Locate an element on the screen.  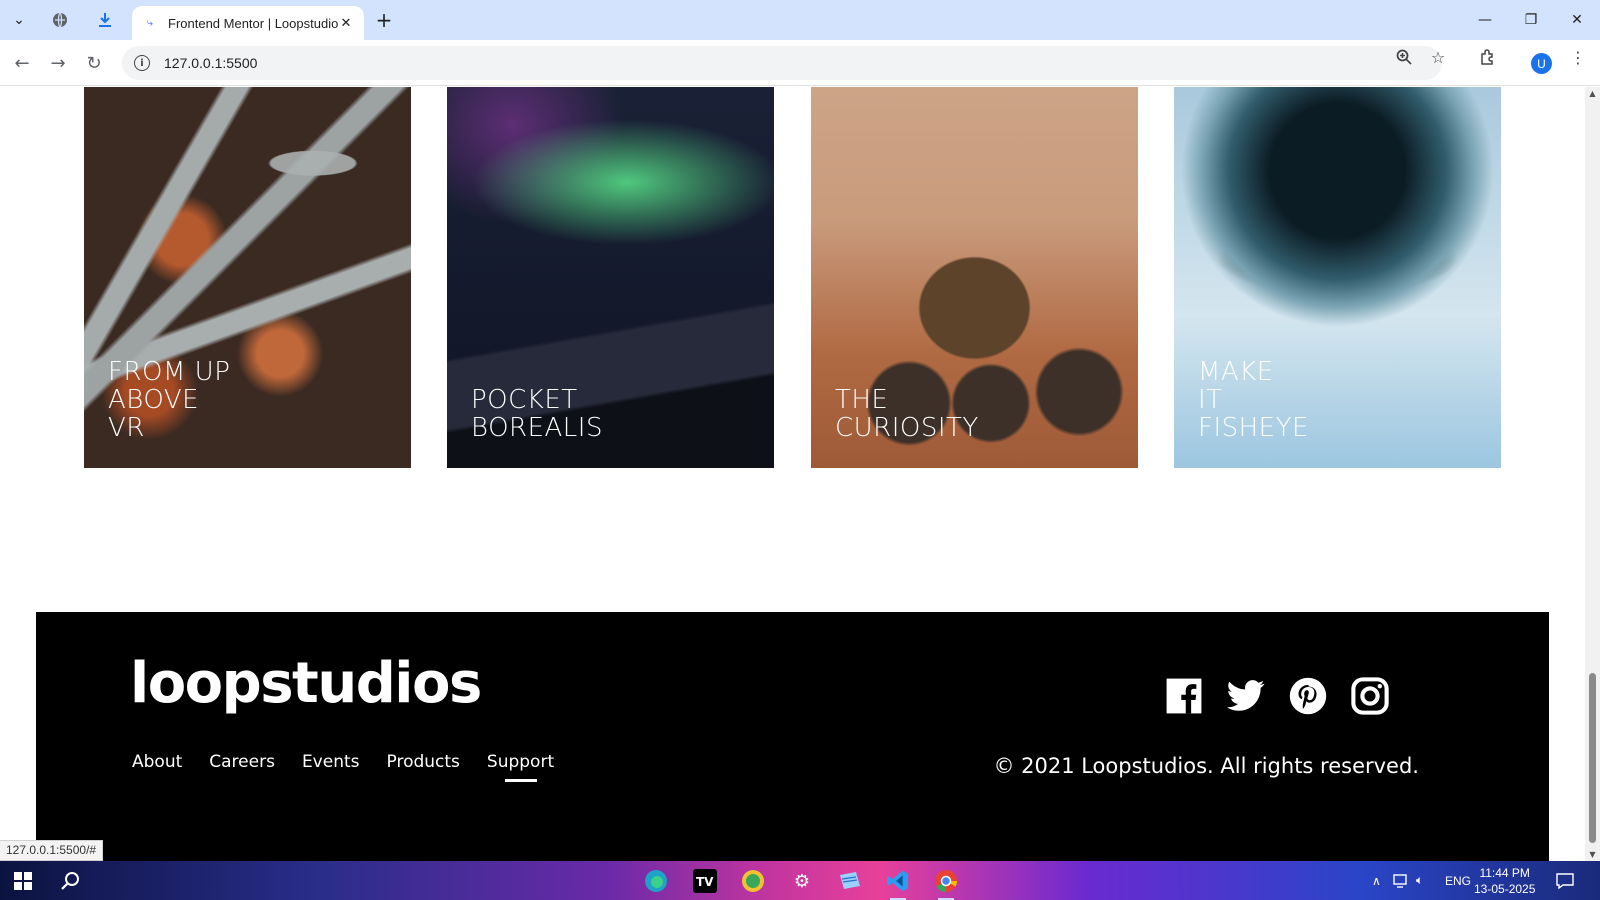
pinned-tab-icon is located at coordinates (60, 20).